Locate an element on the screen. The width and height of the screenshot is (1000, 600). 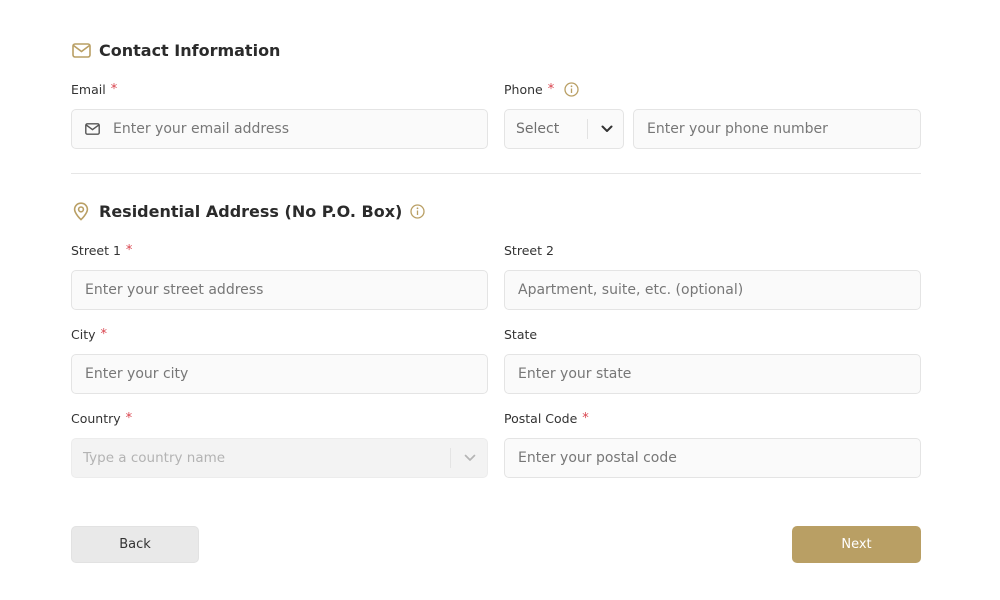
state-label: State is located at coordinates (521, 334).